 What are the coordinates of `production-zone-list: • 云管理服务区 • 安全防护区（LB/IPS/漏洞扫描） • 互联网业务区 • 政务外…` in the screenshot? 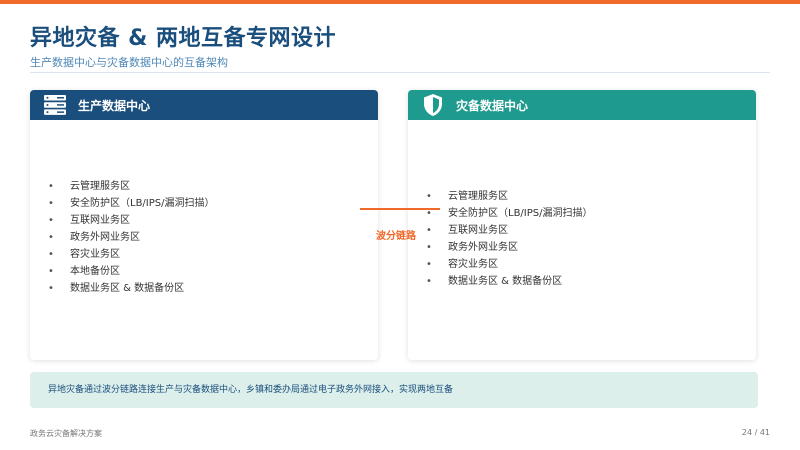 It's located at (131, 237).